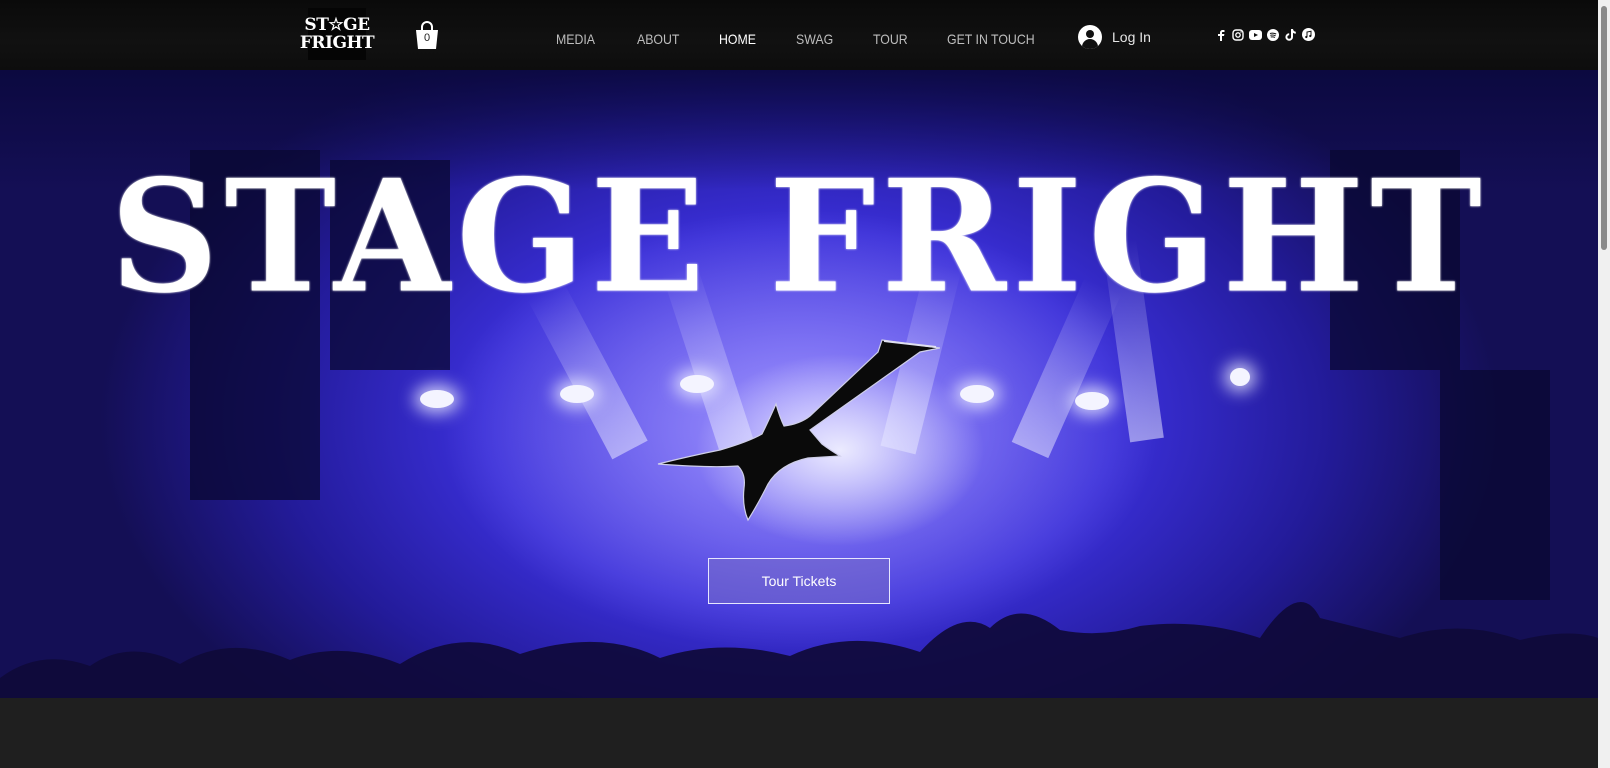 This screenshot has width=1610, height=768. What do you see at coordinates (337, 25) in the screenshot?
I see `logo-line-1: ST☆GE` at bounding box center [337, 25].